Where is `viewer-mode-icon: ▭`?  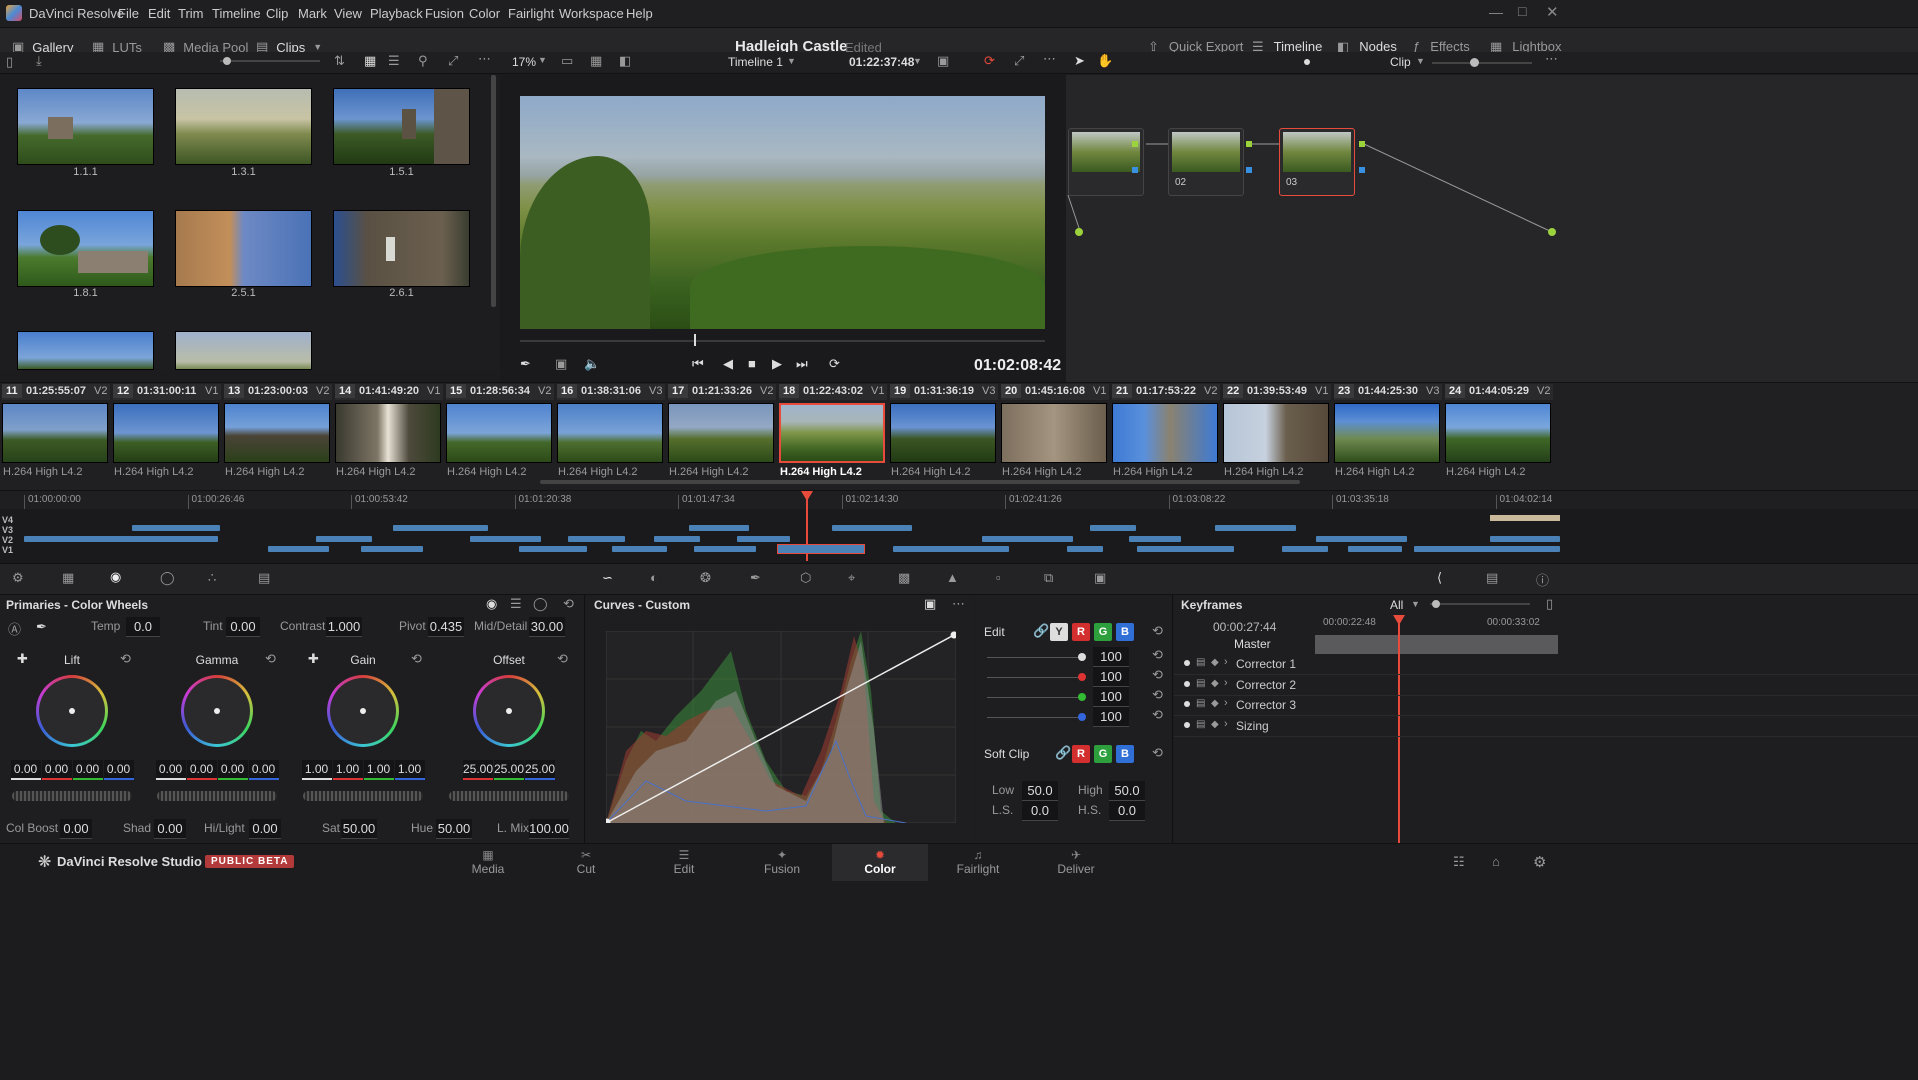
viewer-mode-icon: ▭ is located at coordinates (567, 61).